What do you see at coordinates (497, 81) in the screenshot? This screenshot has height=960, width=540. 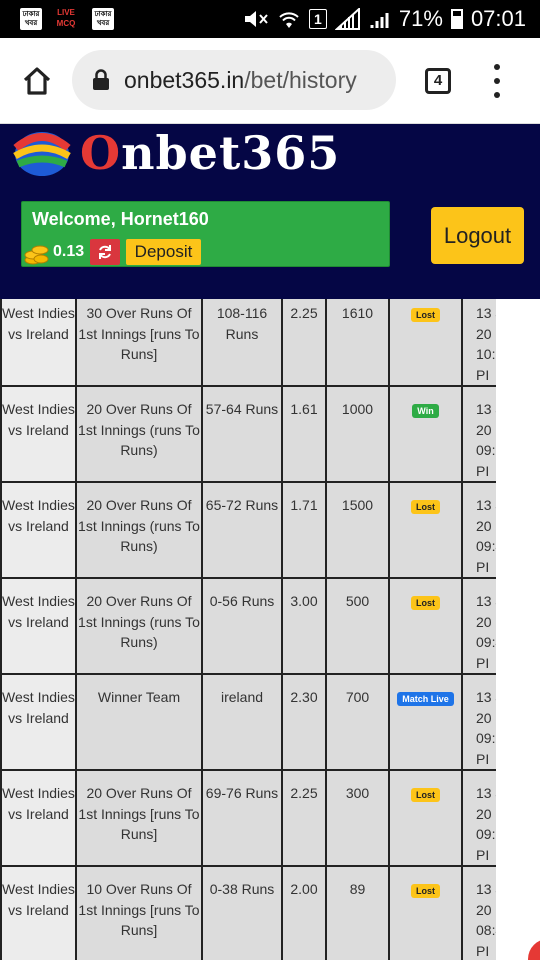 I see `browser-menu-button` at bounding box center [497, 81].